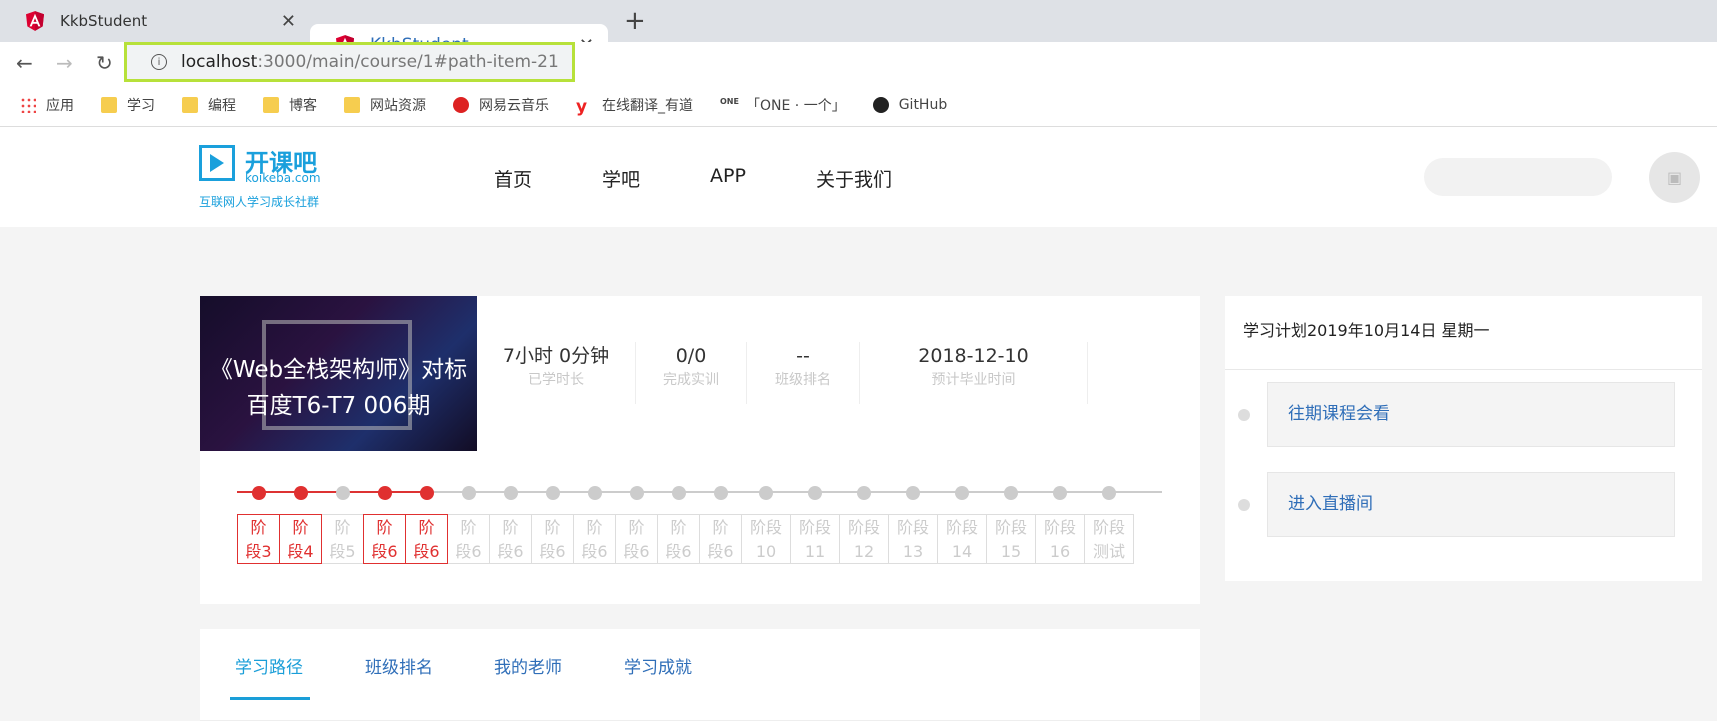 This screenshot has width=1717, height=721. I want to click on stage-item: 阶段 12, so click(864, 539).